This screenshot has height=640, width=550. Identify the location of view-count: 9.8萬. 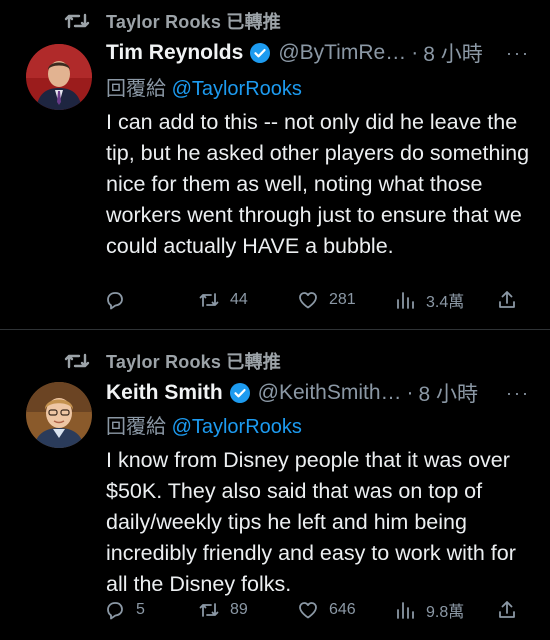
(445, 612).